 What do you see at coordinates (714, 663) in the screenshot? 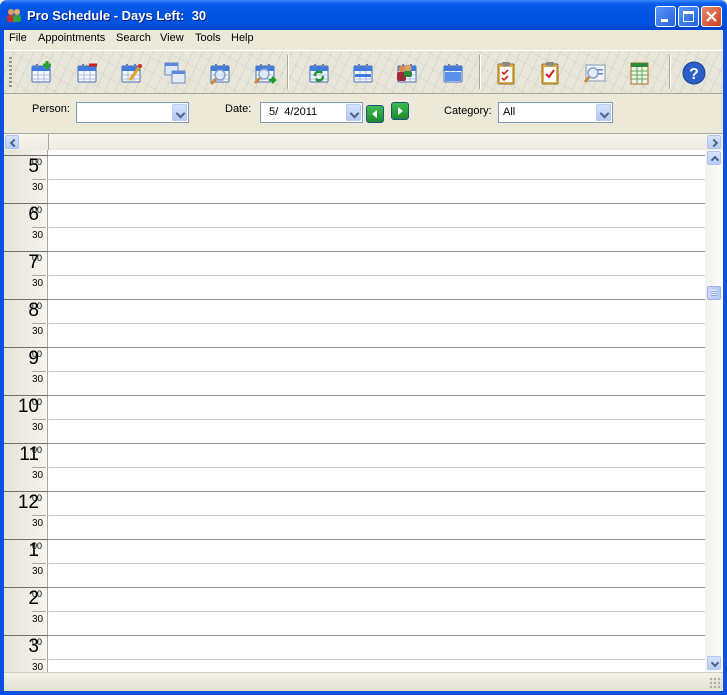
I see `scroll-down-button` at bounding box center [714, 663].